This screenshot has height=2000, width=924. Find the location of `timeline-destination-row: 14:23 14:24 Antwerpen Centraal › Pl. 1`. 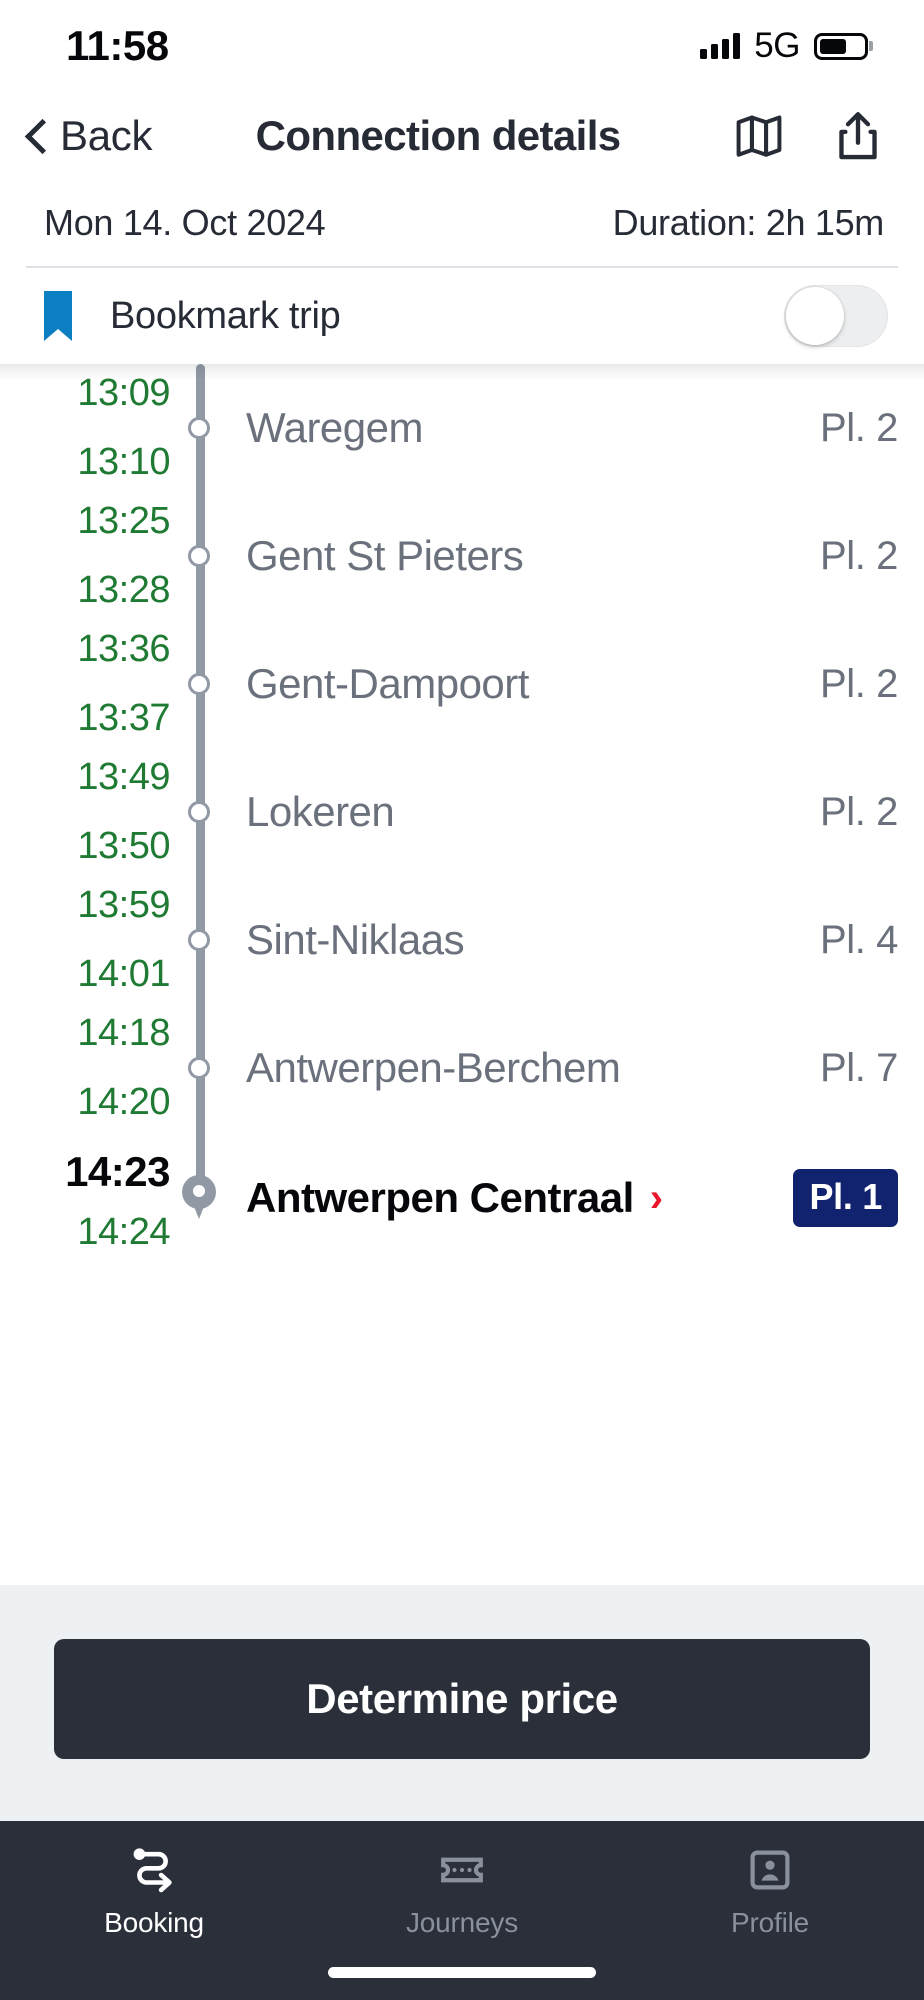

timeline-destination-row: 14:23 14:24 Antwerpen Centraal › Pl. 1 is located at coordinates (462, 1198).